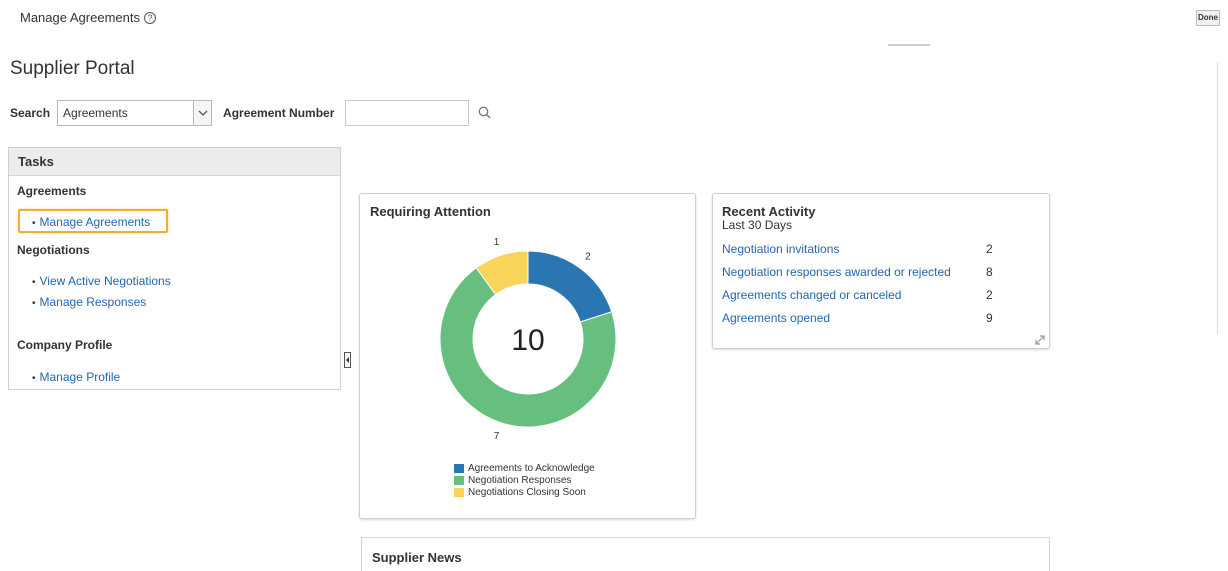  I want to click on header-divider, so click(909, 45).